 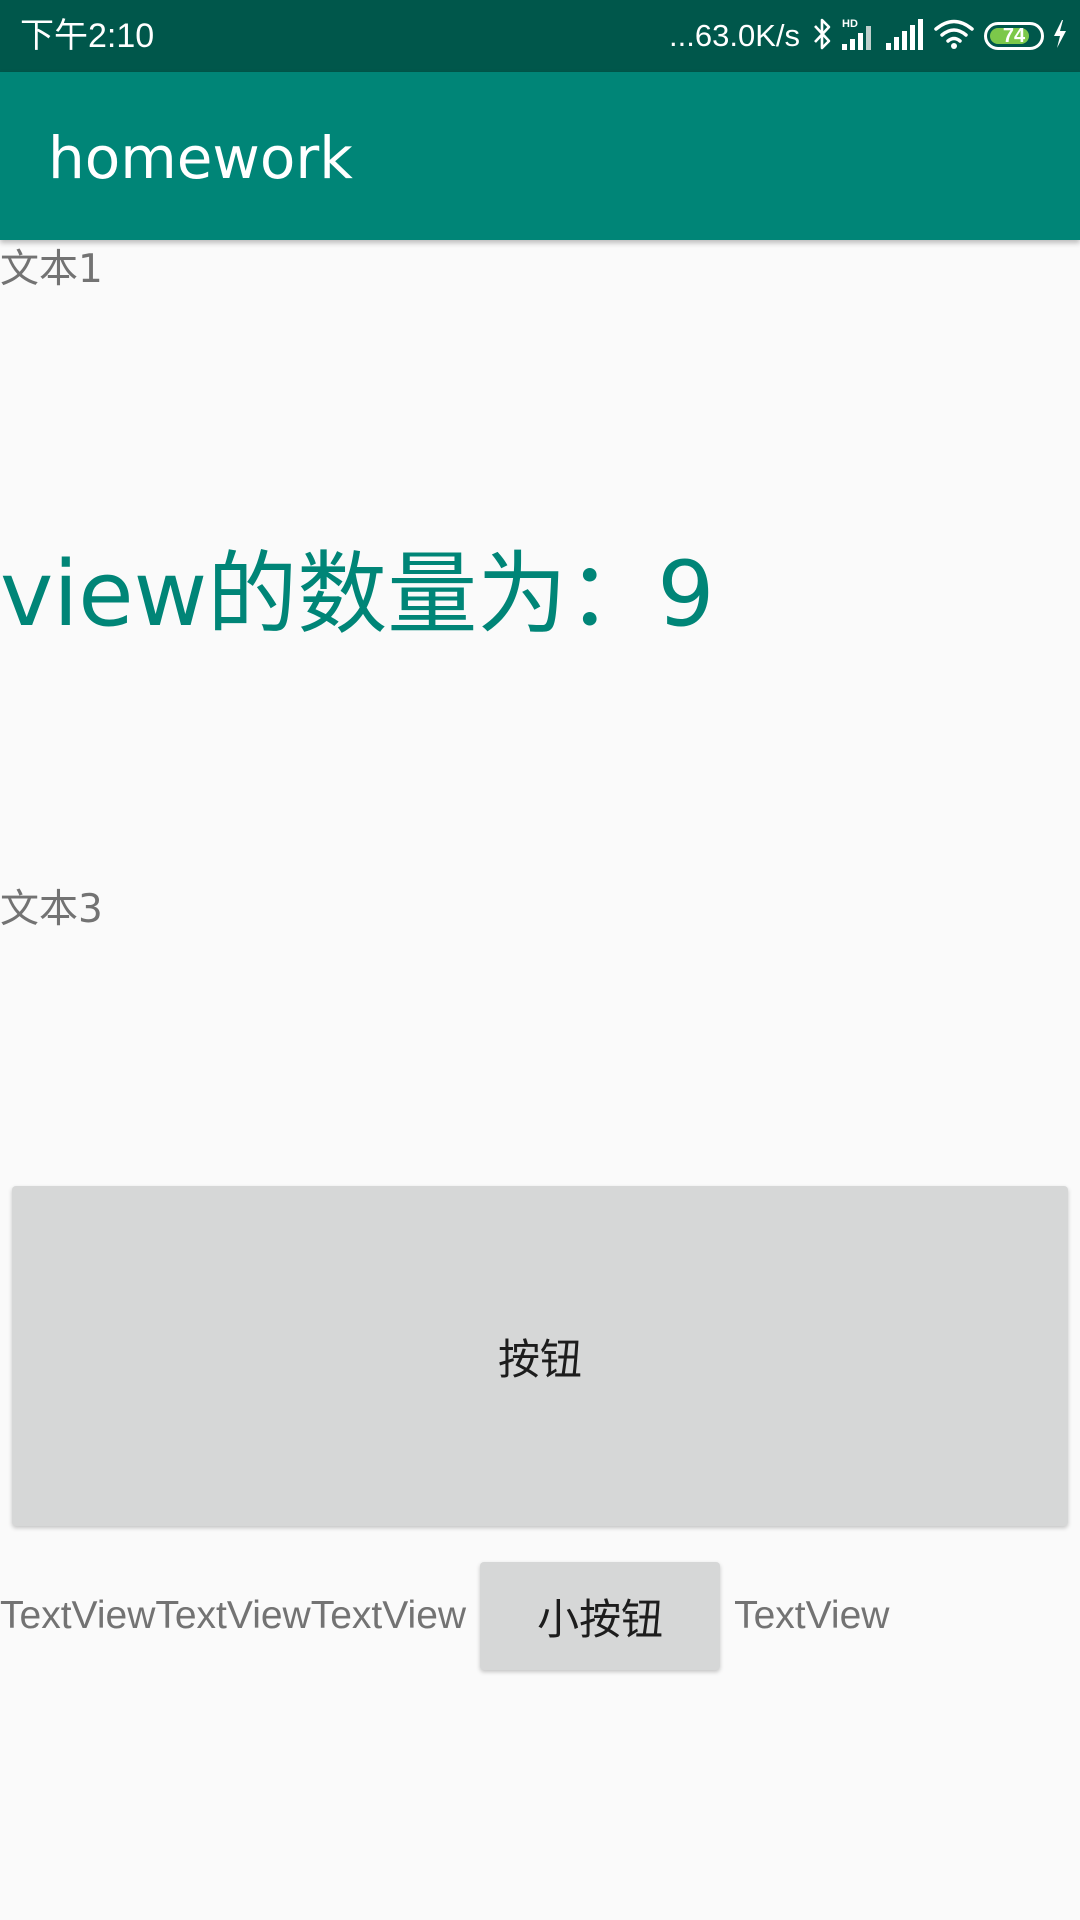 I want to click on text-view-a: TextView, so click(x=78, y=1615).